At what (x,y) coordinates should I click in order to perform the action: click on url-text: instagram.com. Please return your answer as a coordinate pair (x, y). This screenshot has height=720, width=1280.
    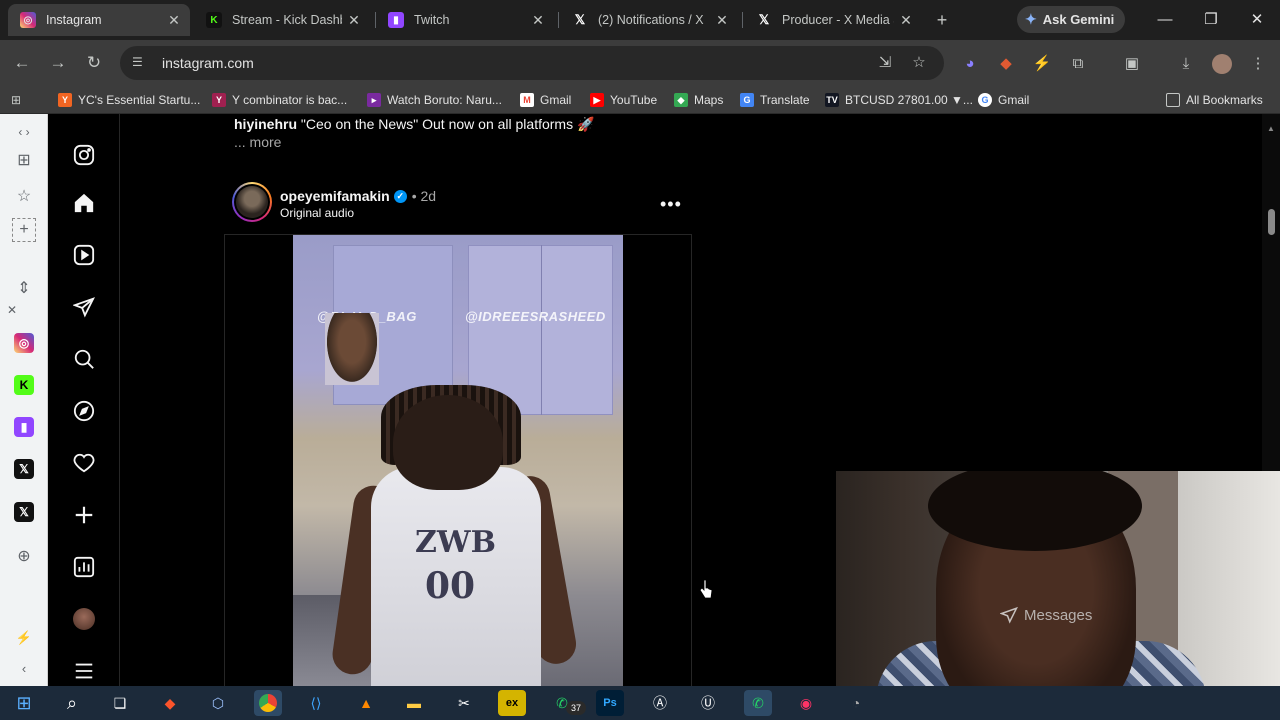
    Looking at the image, I should click on (208, 63).